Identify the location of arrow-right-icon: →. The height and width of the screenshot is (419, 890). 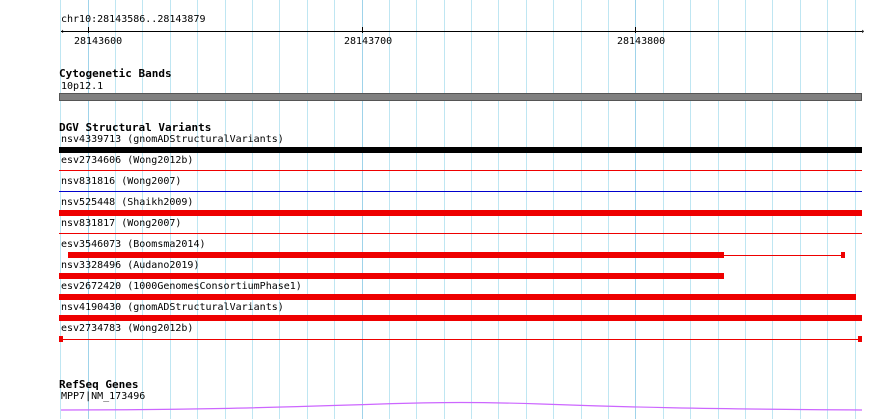
(860, 31).